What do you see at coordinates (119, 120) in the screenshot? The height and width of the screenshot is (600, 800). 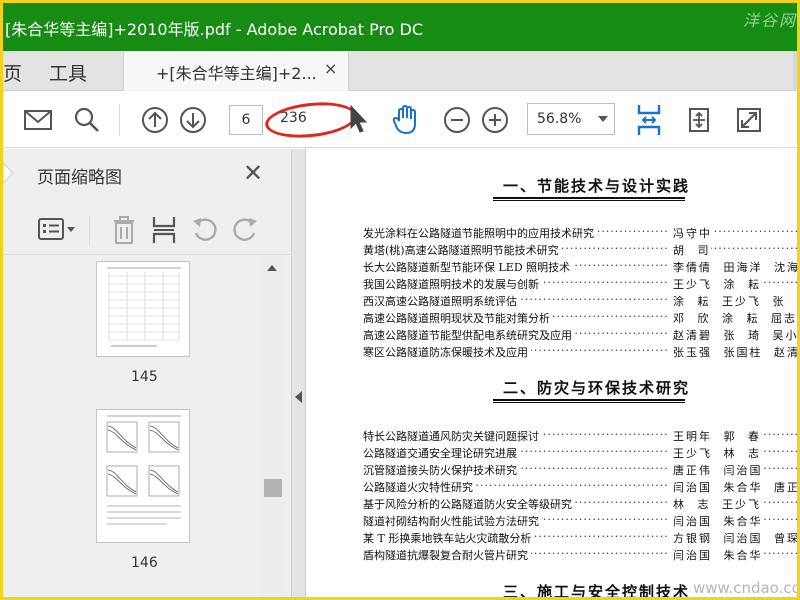 I see `toolbar-separator` at bounding box center [119, 120].